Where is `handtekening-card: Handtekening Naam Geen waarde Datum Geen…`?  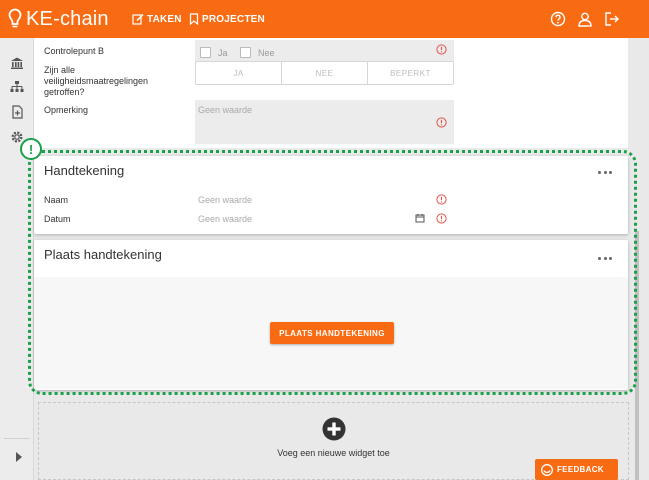
handtekening-card: Handtekening Naam Geen waarde Datum Geen… is located at coordinates (331, 195).